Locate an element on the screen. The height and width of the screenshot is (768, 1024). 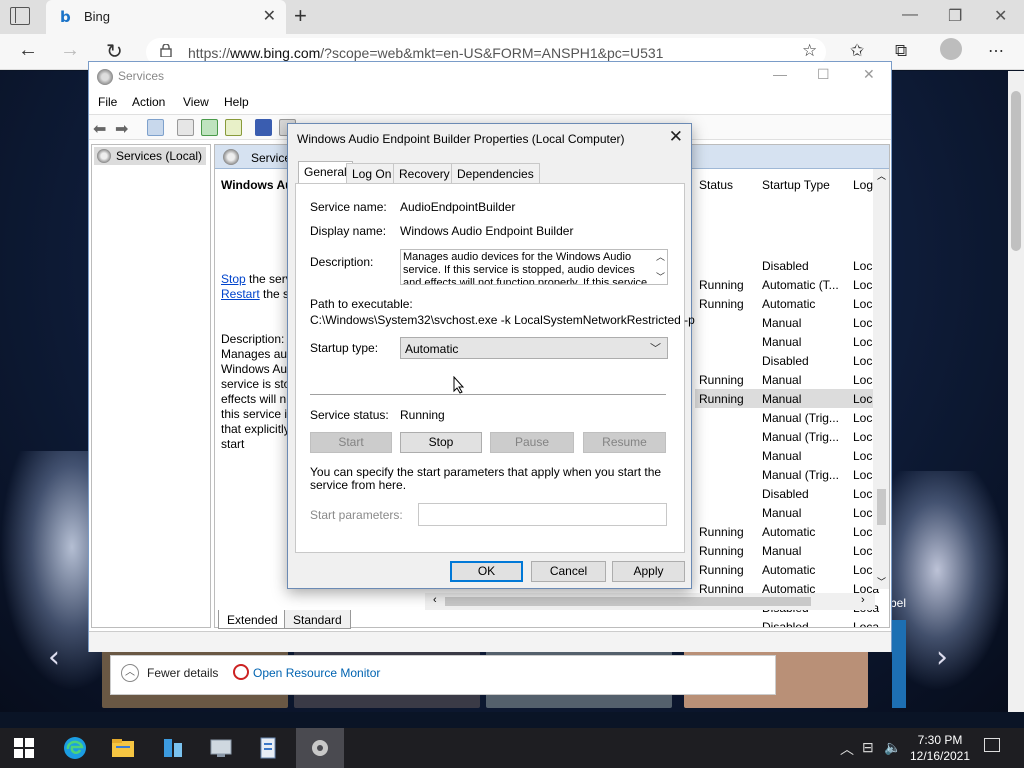
maximize-icon: ☐ is located at coordinates (823, 74).